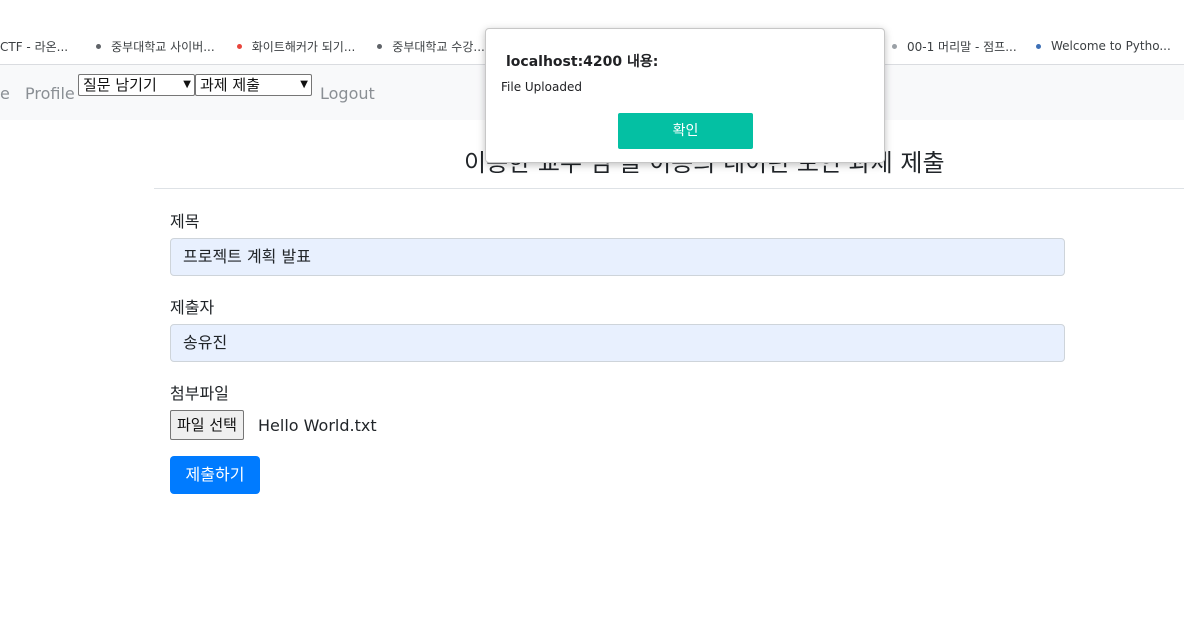 This screenshot has height=624, width=1184. I want to click on file-label: 첨부파일, so click(199, 393).